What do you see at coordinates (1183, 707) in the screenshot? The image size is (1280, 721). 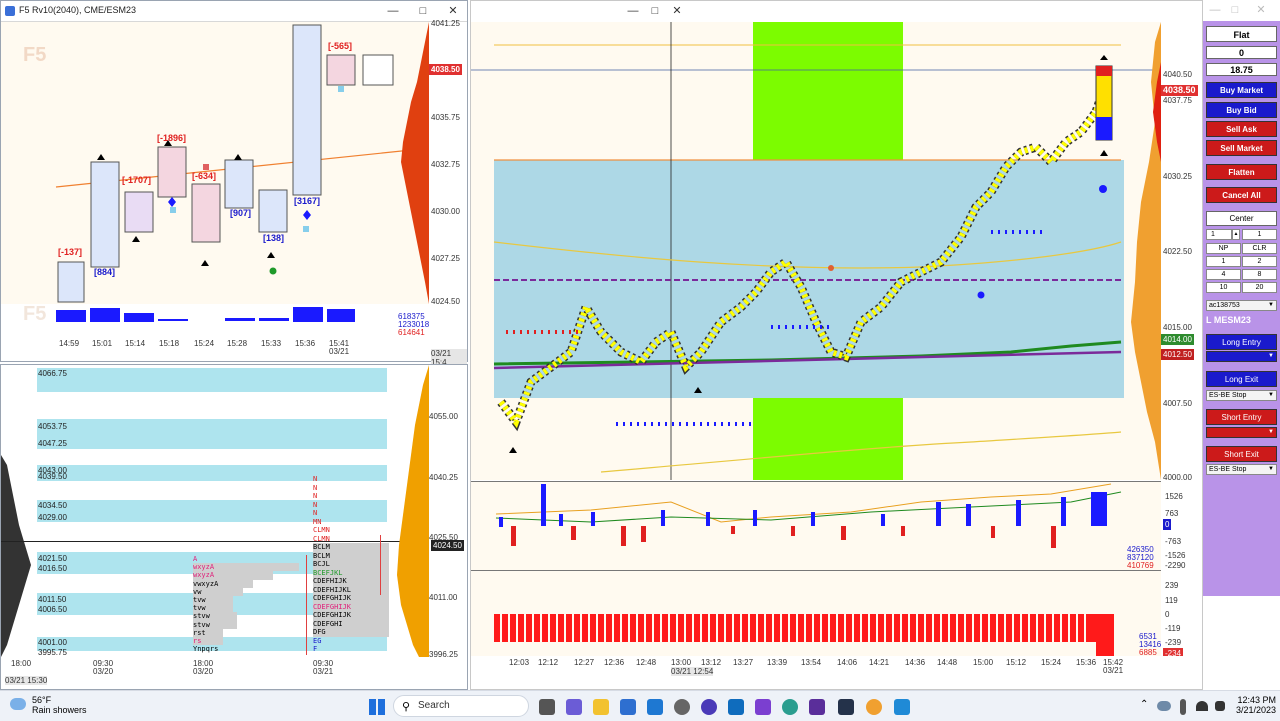 I see `microphone-icon` at bounding box center [1183, 707].